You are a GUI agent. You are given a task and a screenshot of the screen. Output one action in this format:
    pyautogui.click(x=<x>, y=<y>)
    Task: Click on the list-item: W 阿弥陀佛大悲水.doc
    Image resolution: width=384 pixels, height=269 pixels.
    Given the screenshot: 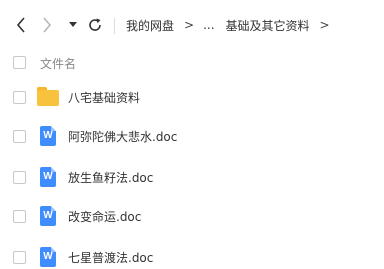 What is the action you would take?
    pyautogui.click(x=192, y=137)
    